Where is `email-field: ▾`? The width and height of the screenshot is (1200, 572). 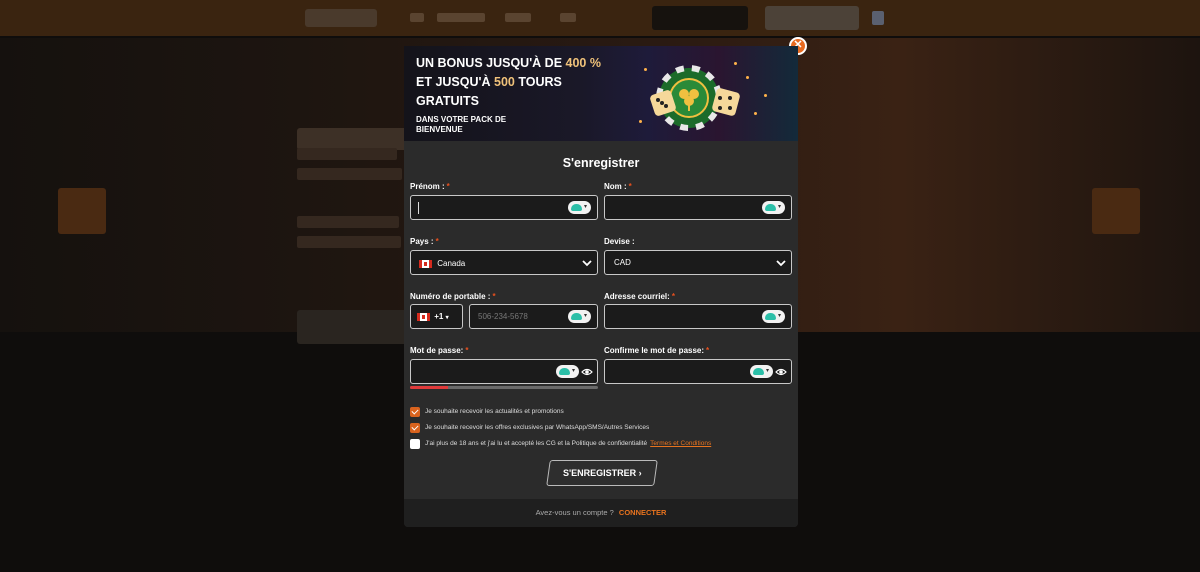 email-field: ▾ is located at coordinates (698, 316).